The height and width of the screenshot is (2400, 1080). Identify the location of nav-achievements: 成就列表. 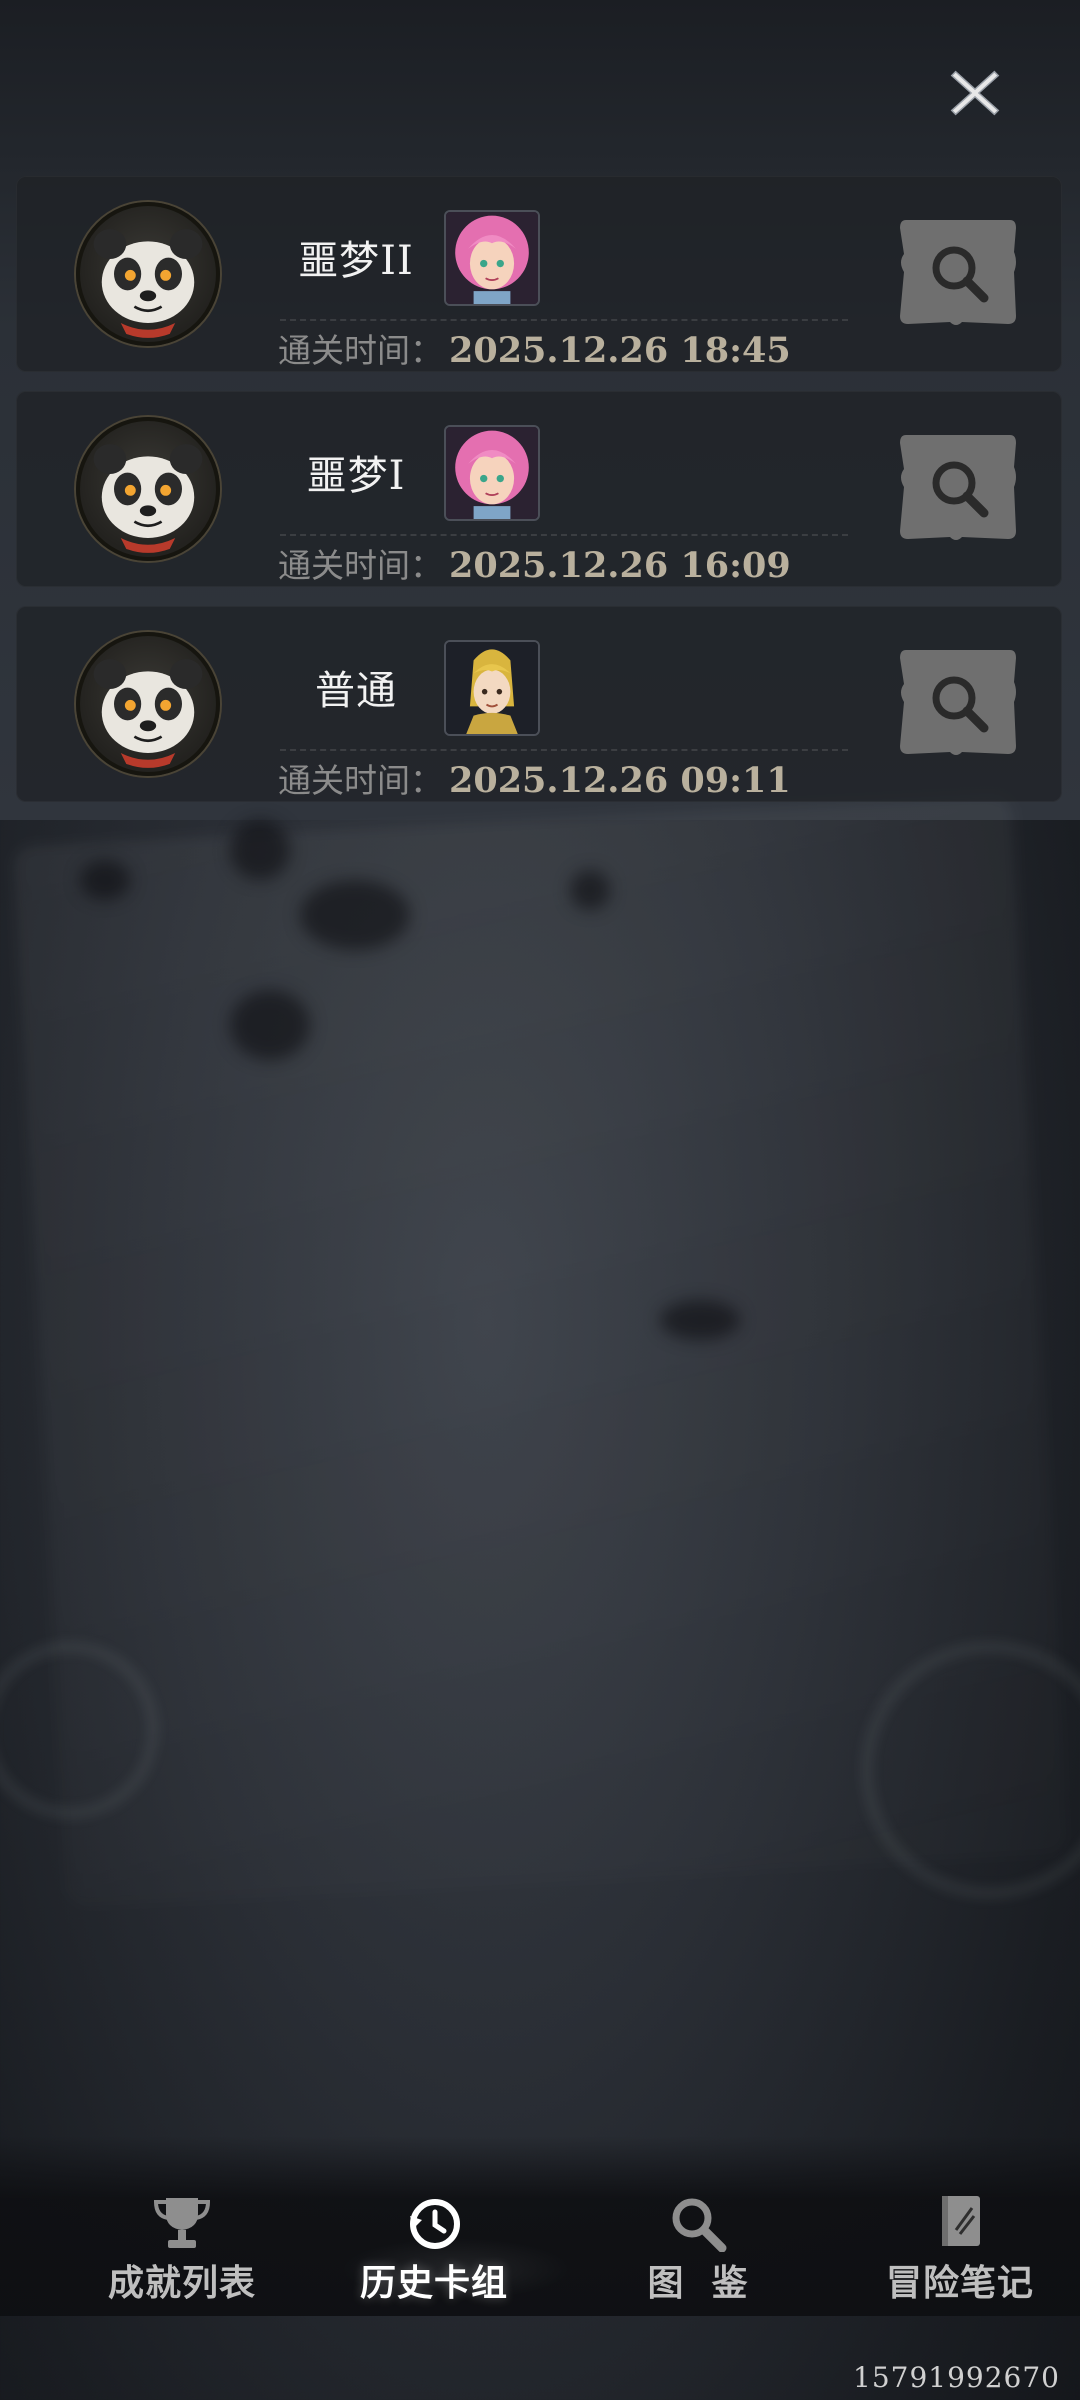
(182, 2249).